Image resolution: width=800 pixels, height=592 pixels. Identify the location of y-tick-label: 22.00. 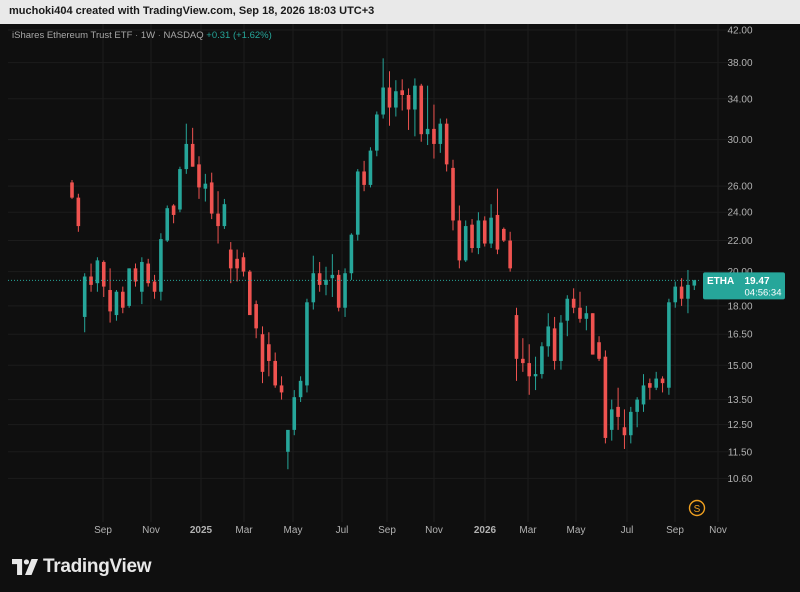
(739, 241).